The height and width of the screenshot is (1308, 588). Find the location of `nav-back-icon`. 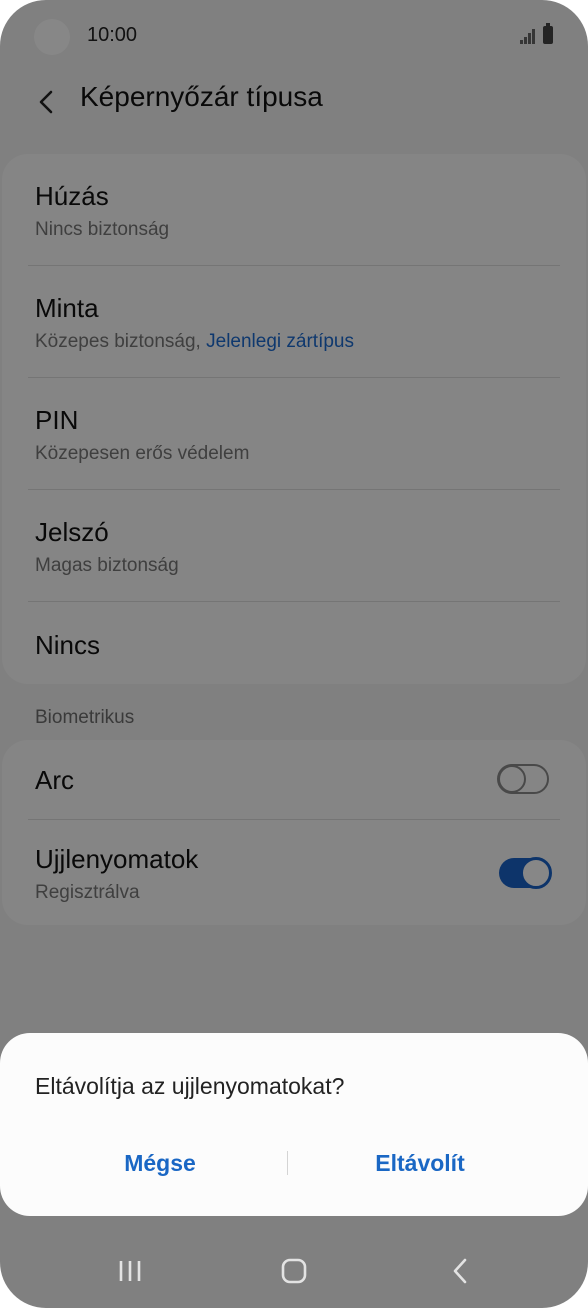

nav-back-icon is located at coordinates (460, 1271).